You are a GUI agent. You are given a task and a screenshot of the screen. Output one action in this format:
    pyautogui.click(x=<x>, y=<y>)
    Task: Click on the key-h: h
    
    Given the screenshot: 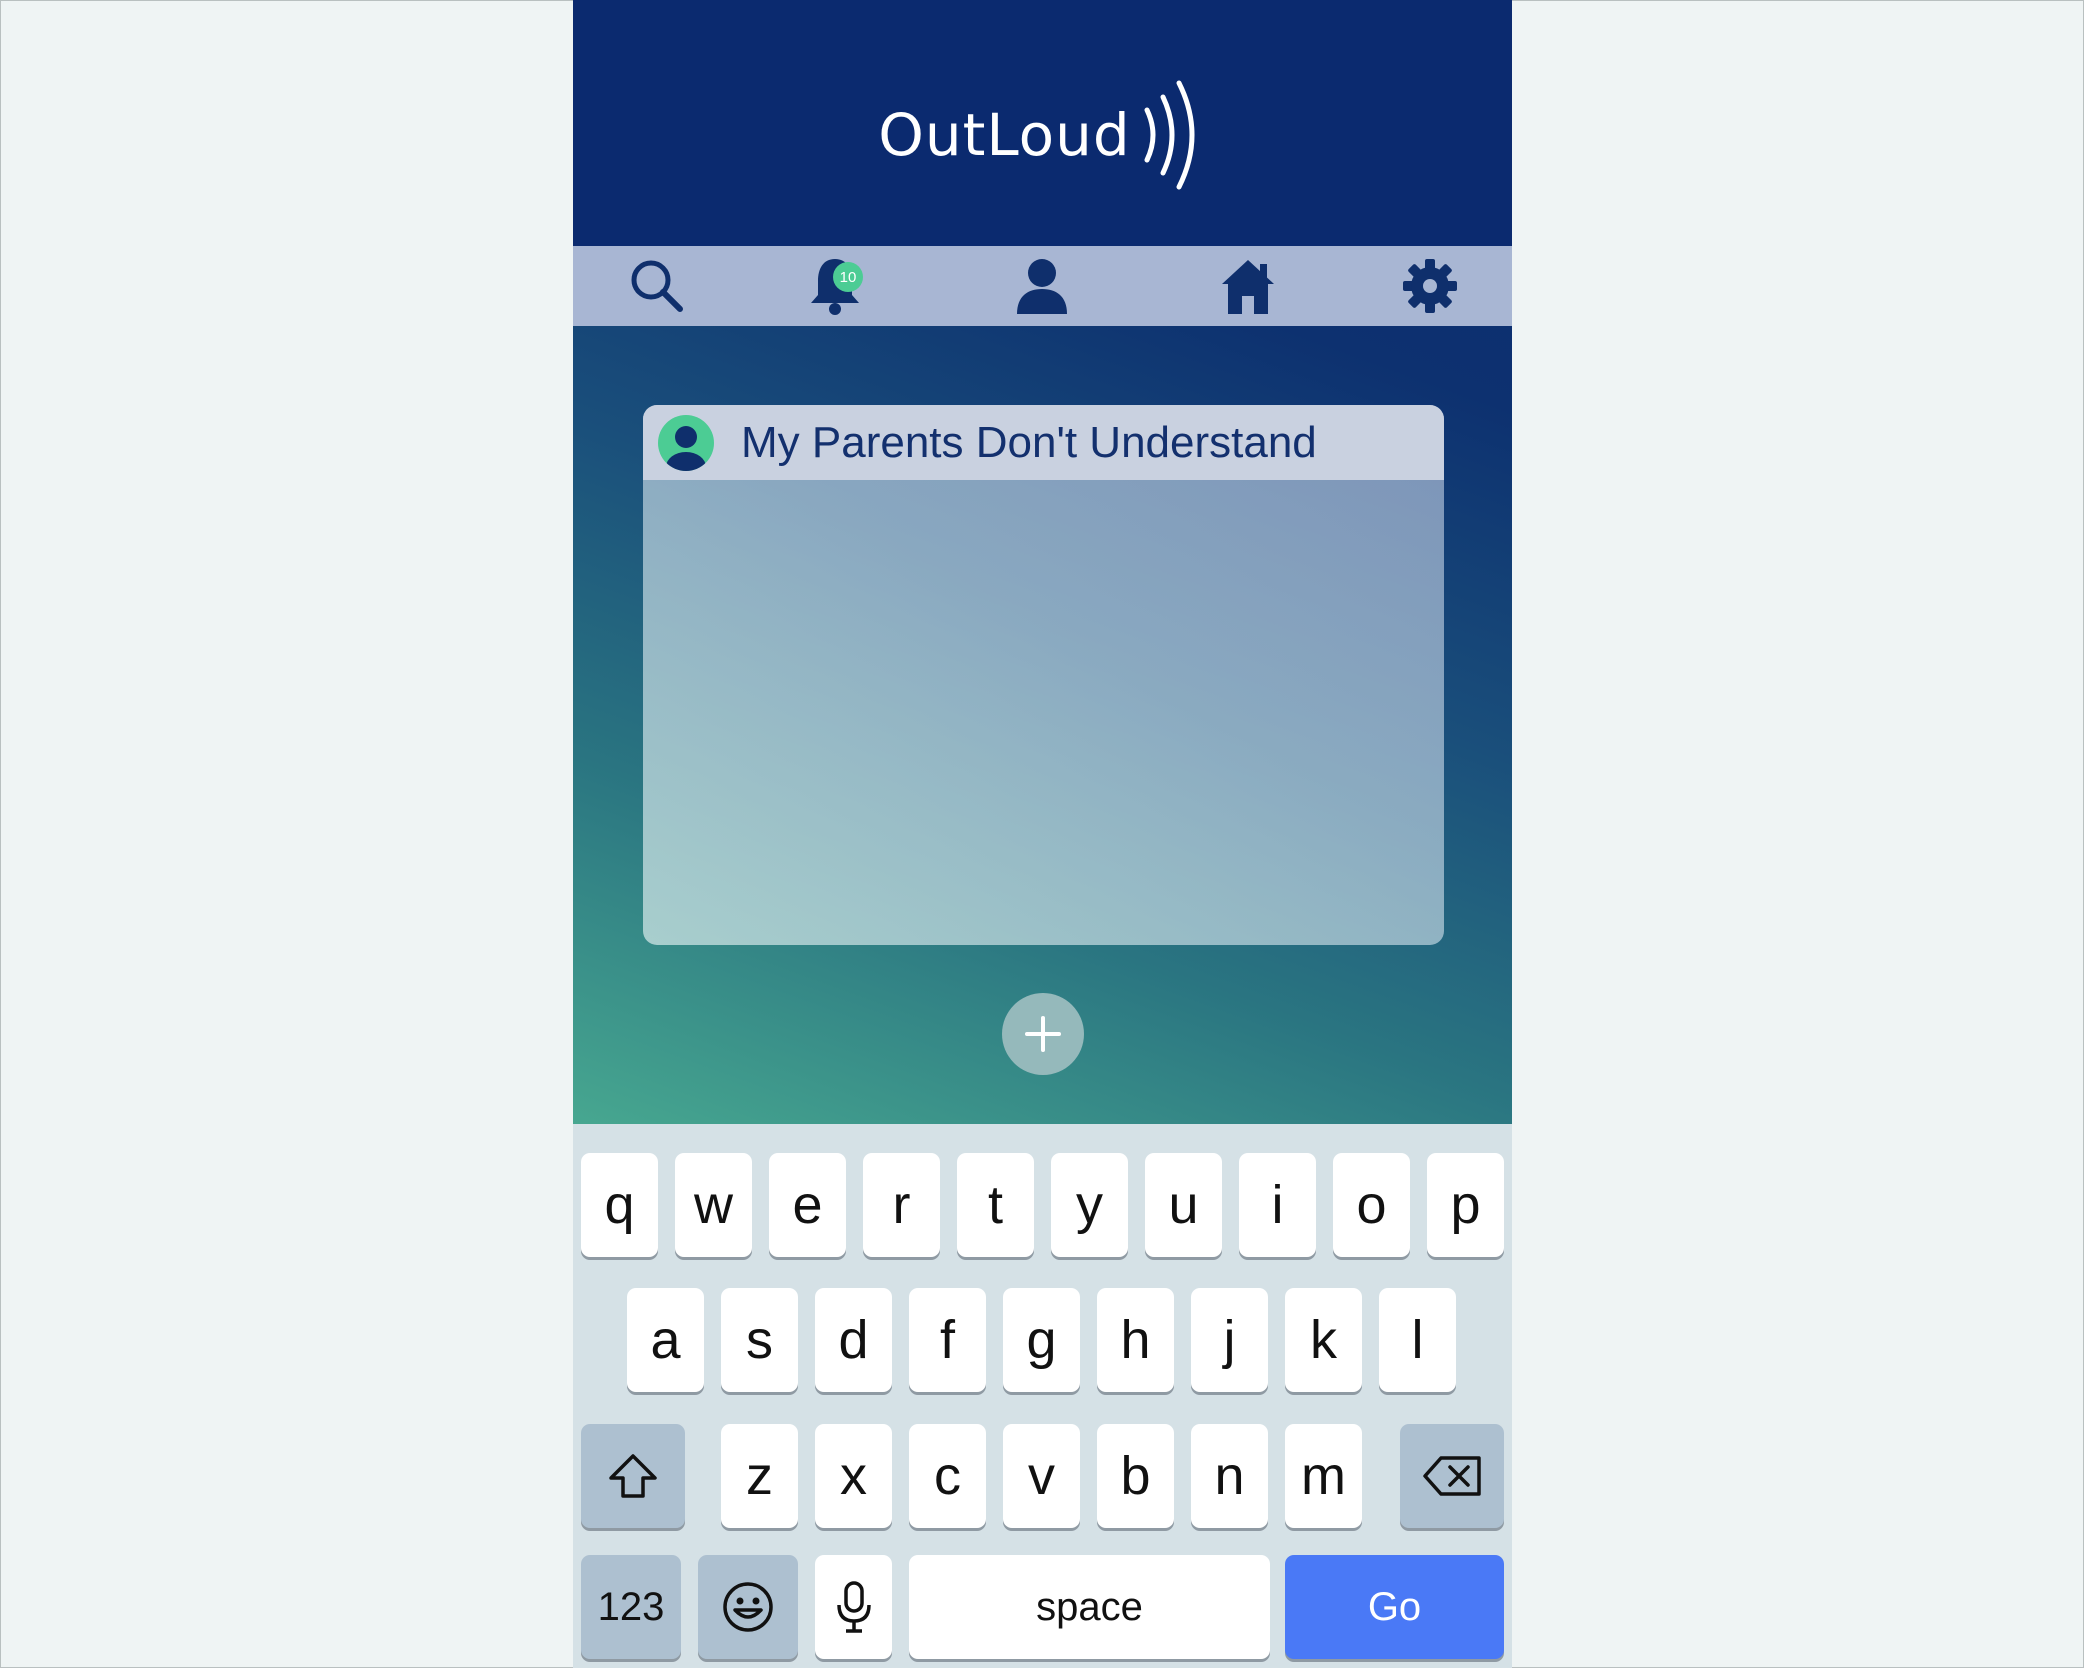 What is the action you would take?
    pyautogui.click(x=1135, y=1340)
    